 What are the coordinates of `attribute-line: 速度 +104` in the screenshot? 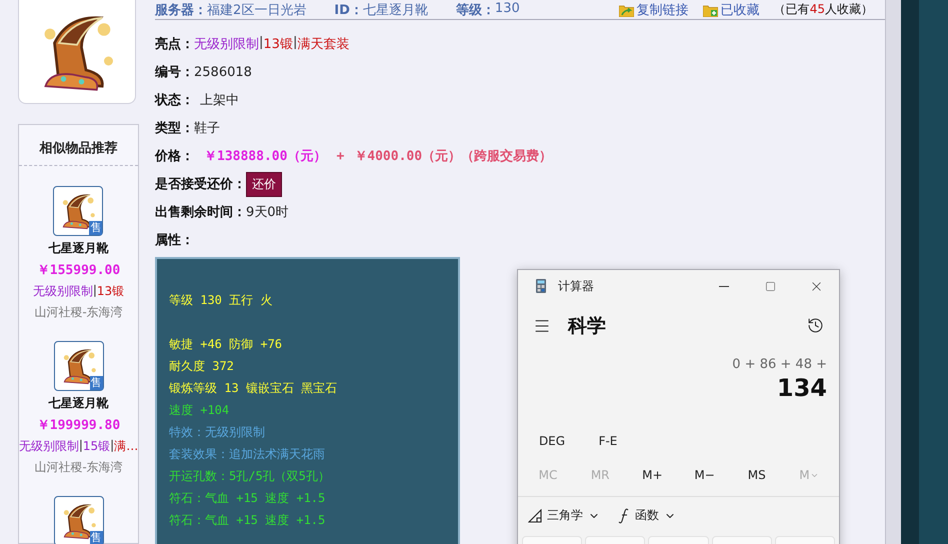 It's located at (199, 410).